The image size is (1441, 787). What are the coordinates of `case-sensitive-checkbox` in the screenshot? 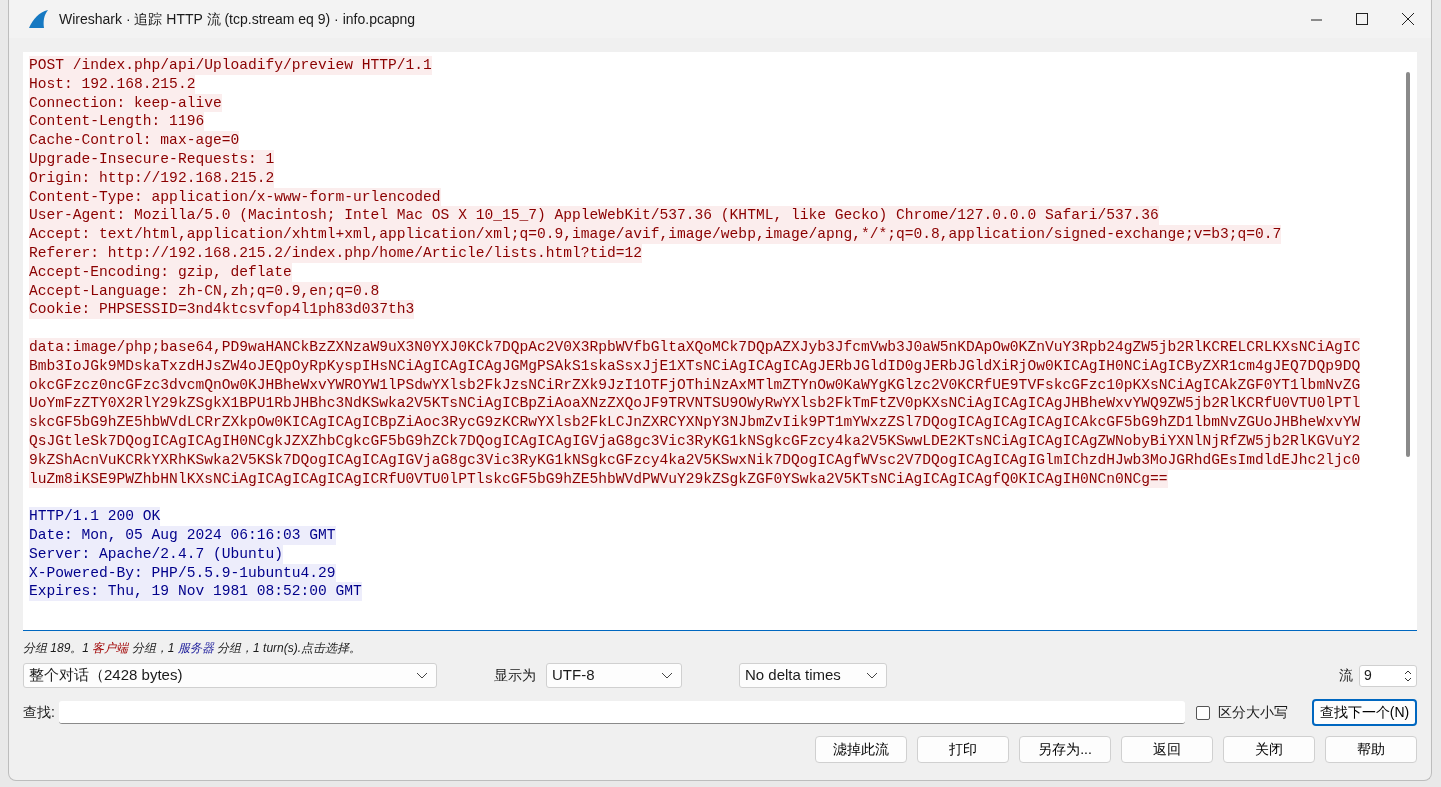 It's located at (1202, 712).